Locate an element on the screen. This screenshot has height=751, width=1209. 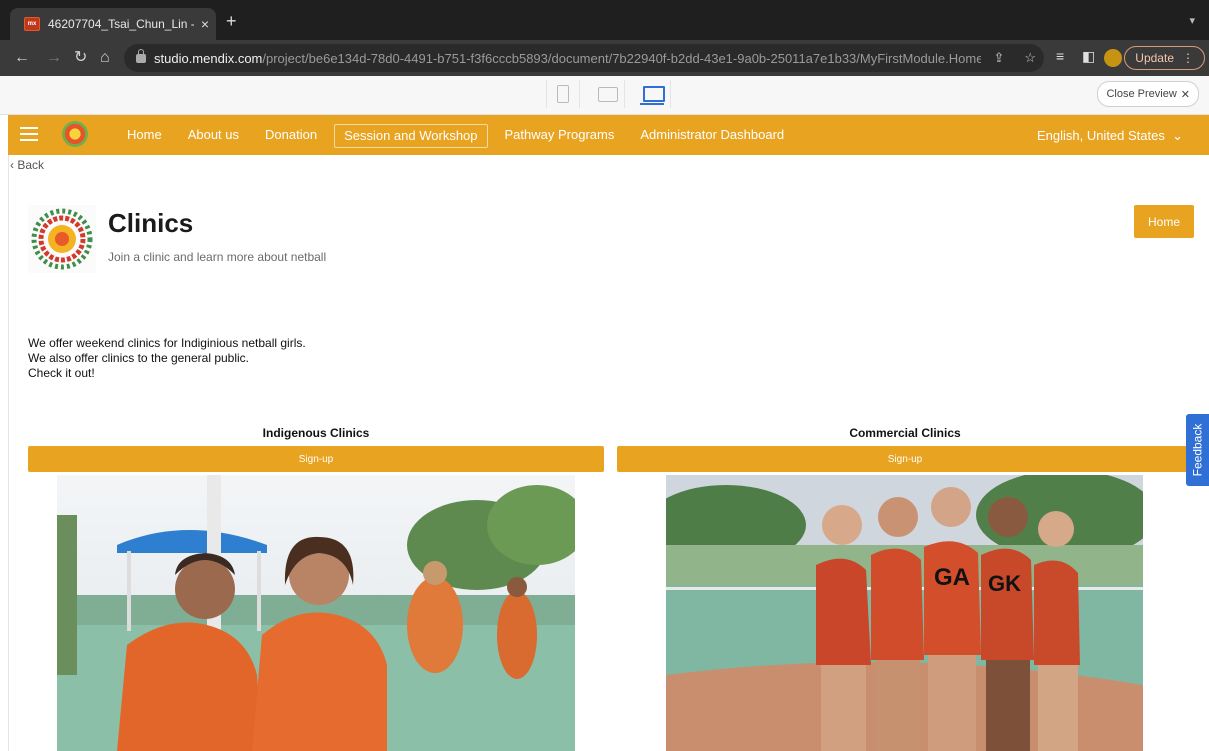
update-button: Update ⋮ is located at coordinates (1164, 58).